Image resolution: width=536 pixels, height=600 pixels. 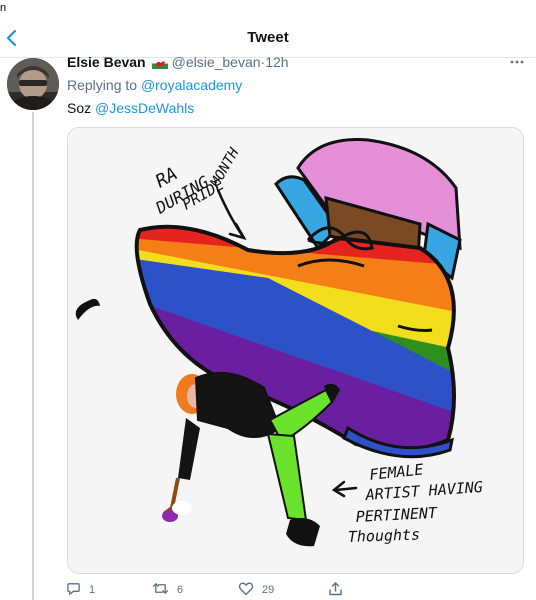 I want to click on like-button: 29, so click(x=256, y=590).